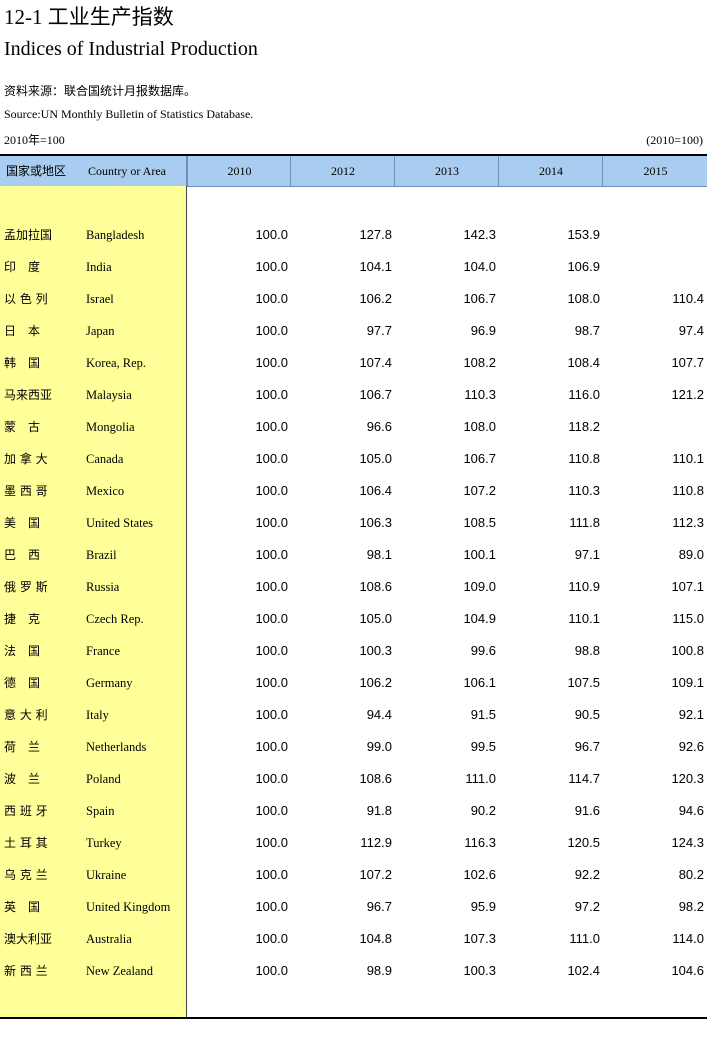  Describe the element at coordinates (691, 810) in the screenshot. I see `index-value-2015: 94.6` at that location.